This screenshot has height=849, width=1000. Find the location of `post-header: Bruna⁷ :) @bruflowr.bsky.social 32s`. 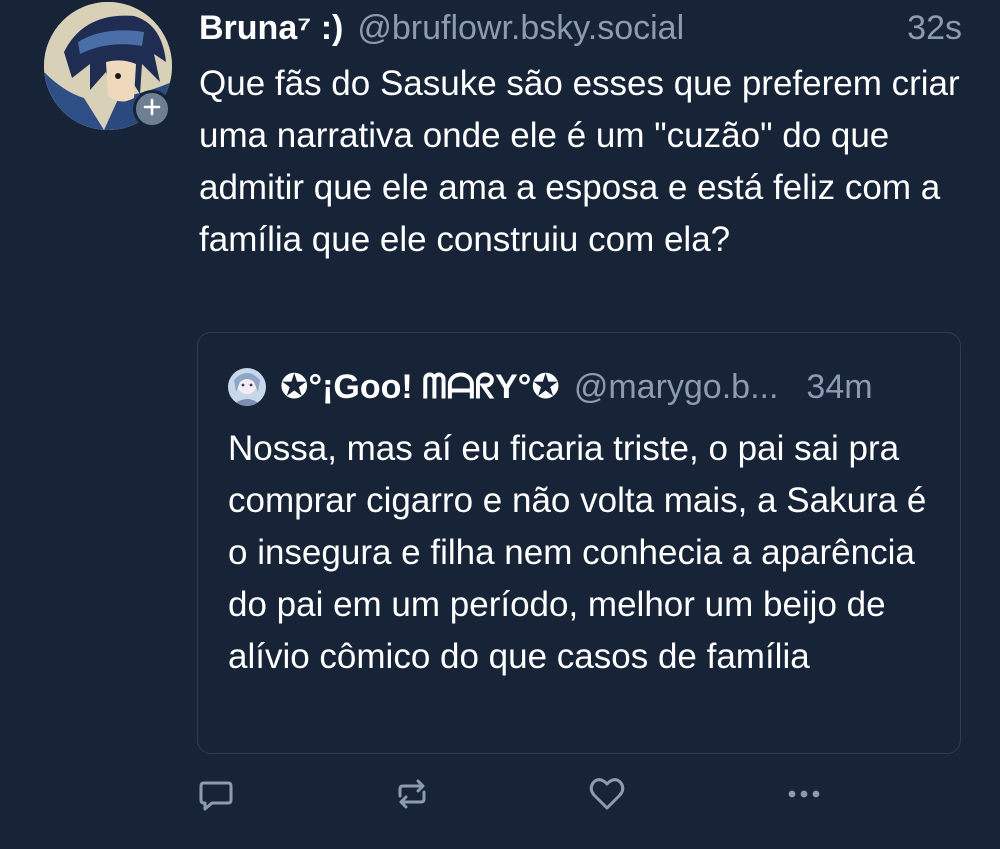

post-header: Bruna⁷ :) @bruflowr.bsky.social 32s is located at coordinates (580, 28).